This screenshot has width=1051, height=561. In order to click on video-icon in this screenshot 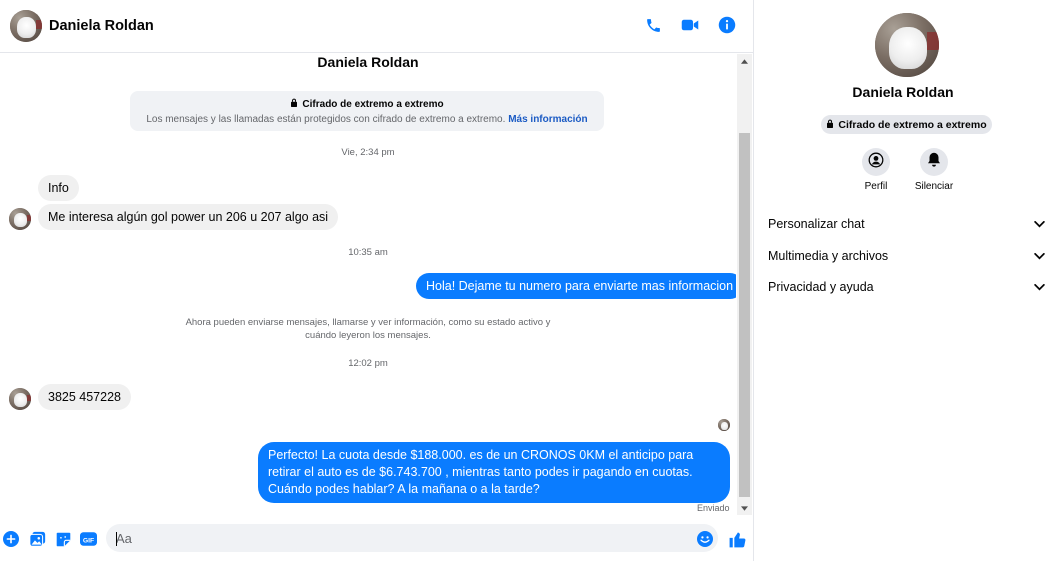, I will do `click(690, 25)`.